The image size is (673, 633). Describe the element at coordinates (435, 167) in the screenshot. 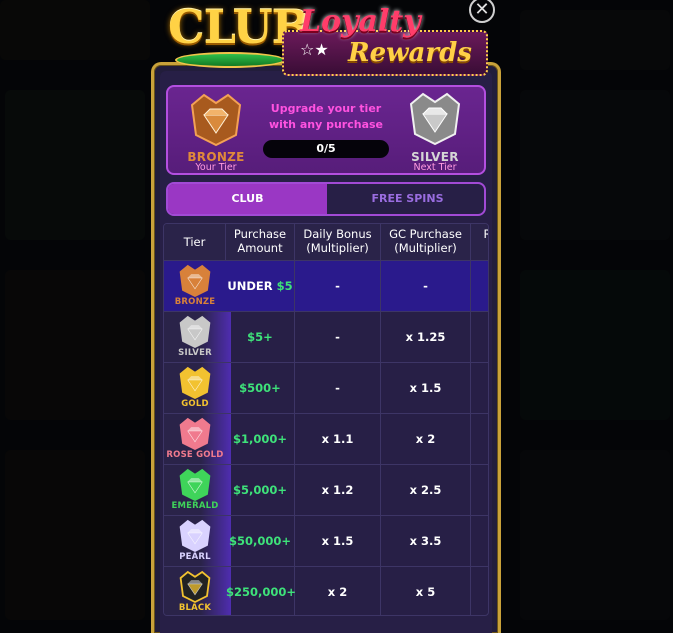

I see `next-tier-sub: Next Tier` at that location.